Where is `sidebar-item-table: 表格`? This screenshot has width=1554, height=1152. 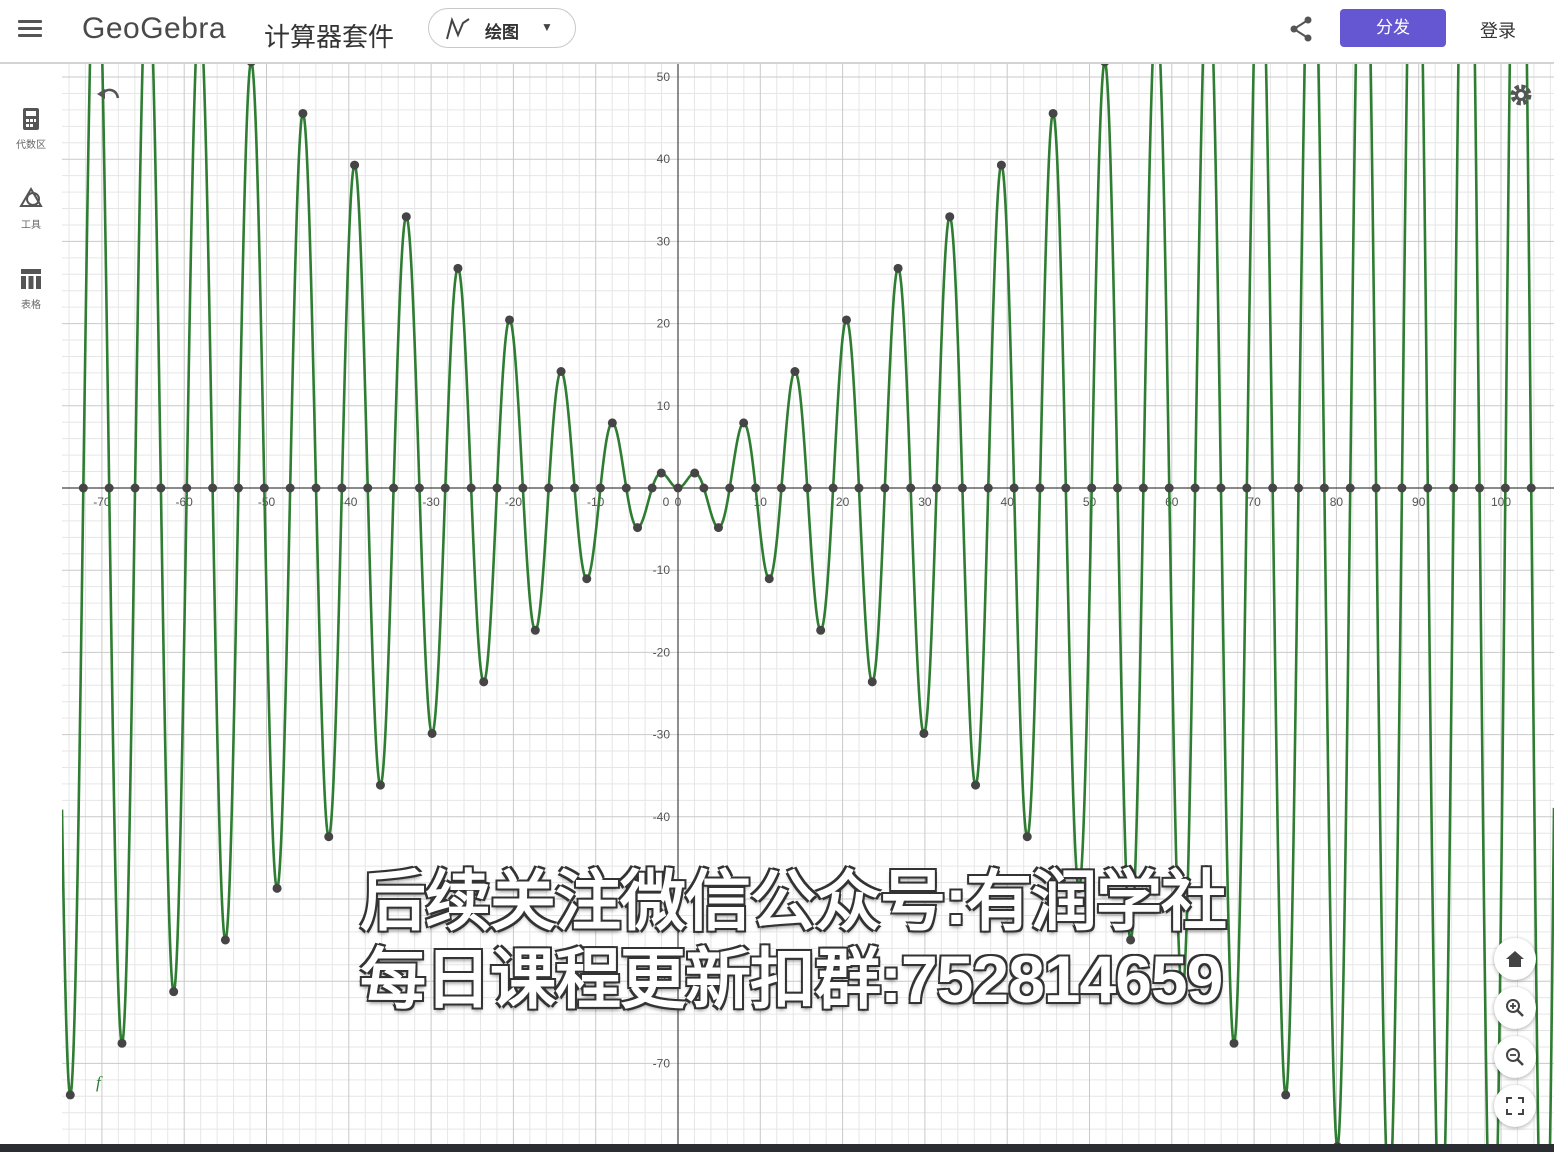
sidebar-item-table: 表格 is located at coordinates (31, 301).